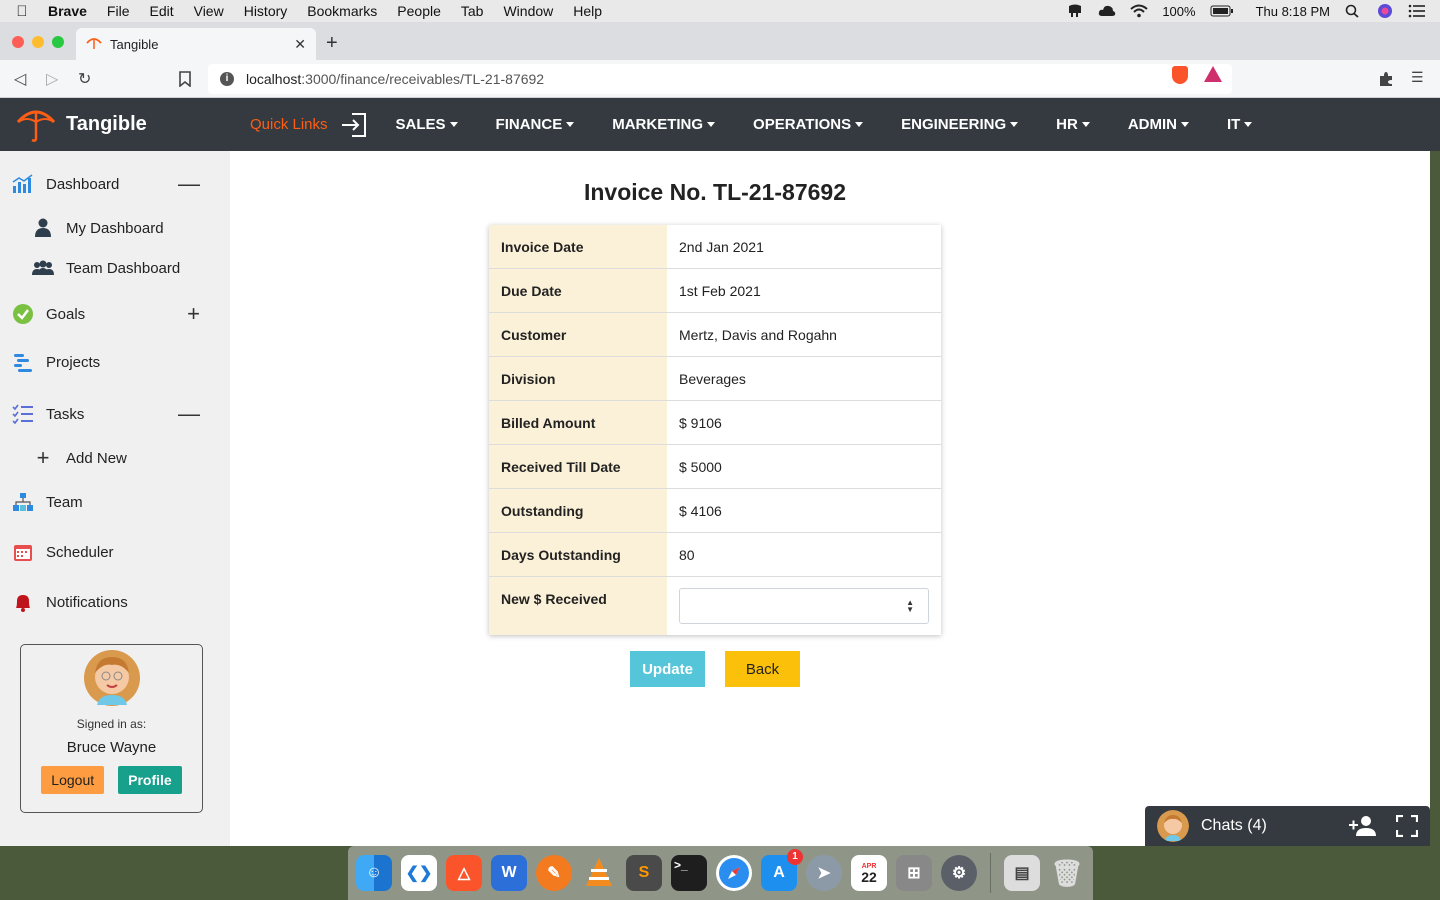 Image resolution: width=1440 pixels, height=900 pixels. Describe the element at coordinates (58, 42) in the screenshot. I see `maximize-window-button` at that location.